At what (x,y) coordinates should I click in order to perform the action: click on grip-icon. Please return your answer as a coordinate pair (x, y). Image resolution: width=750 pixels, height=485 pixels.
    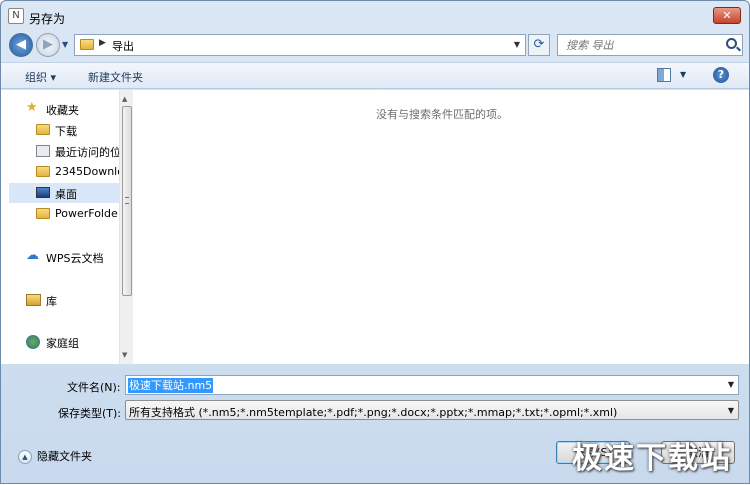
    Looking at the image, I should click on (127, 200).